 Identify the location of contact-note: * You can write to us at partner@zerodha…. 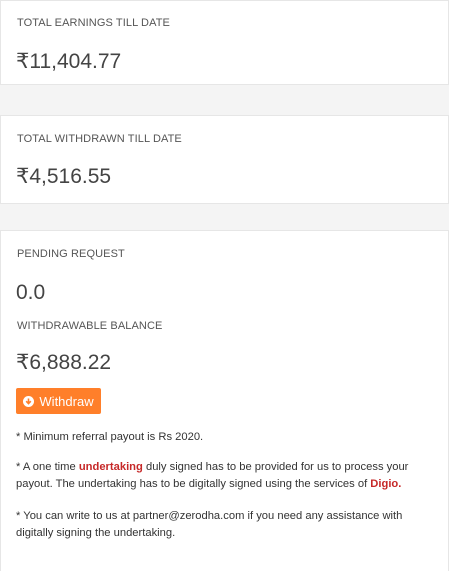
(209, 524).